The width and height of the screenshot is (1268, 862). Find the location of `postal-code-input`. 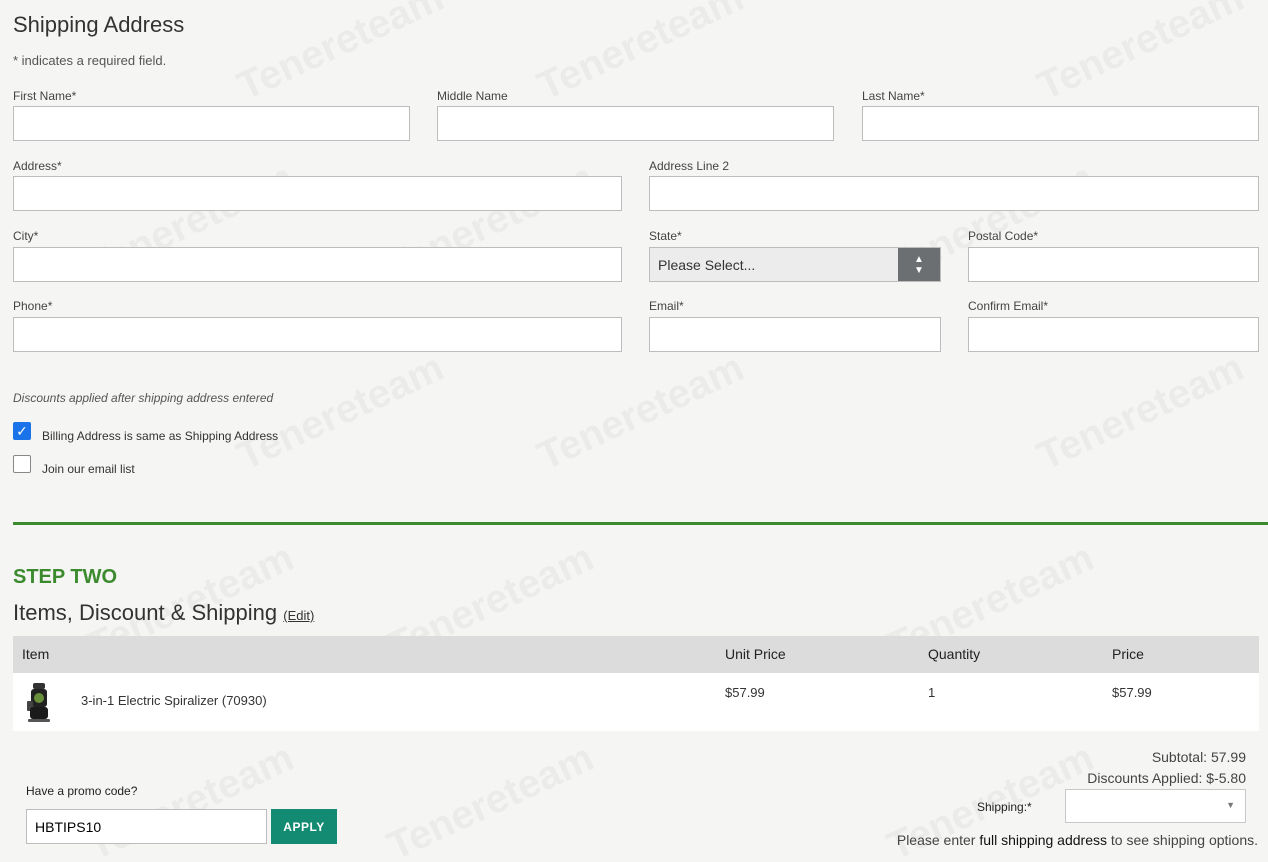

postal-code-input is located at coordinates (1113, 264).